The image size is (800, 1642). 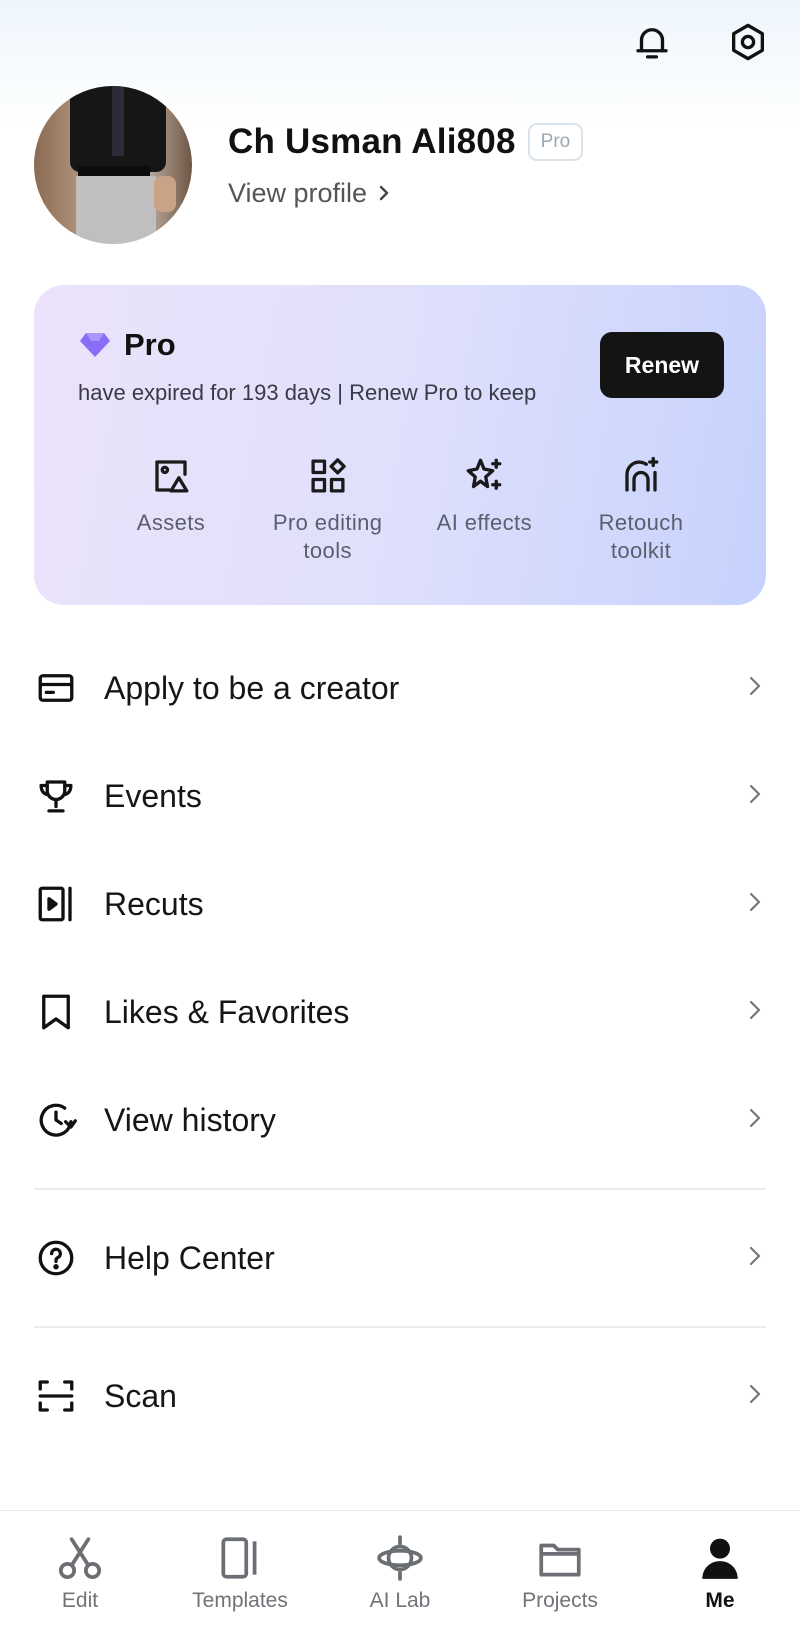 I want to click on menu-item-apply-creator: Apply to be a creator, so click(x=400, y=688).